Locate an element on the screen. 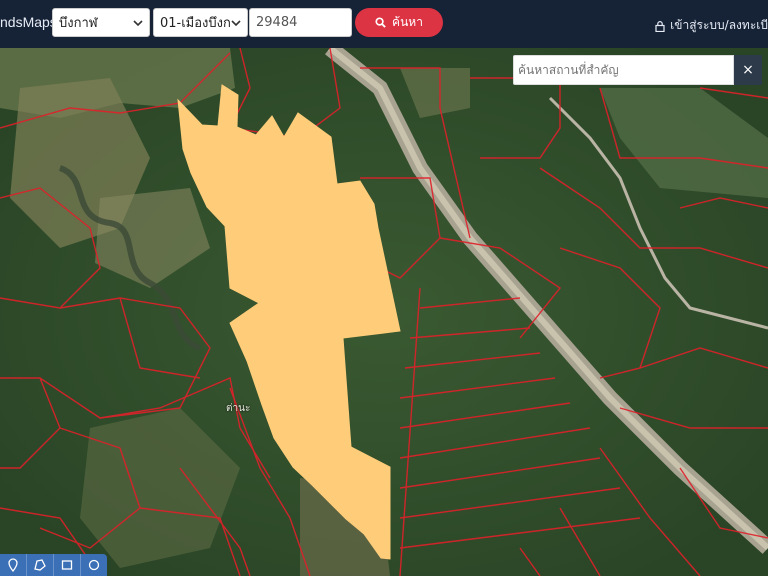 The height and width of the screenshot is (576, 768). rectangle-icon is located at coordinates (67, 565).